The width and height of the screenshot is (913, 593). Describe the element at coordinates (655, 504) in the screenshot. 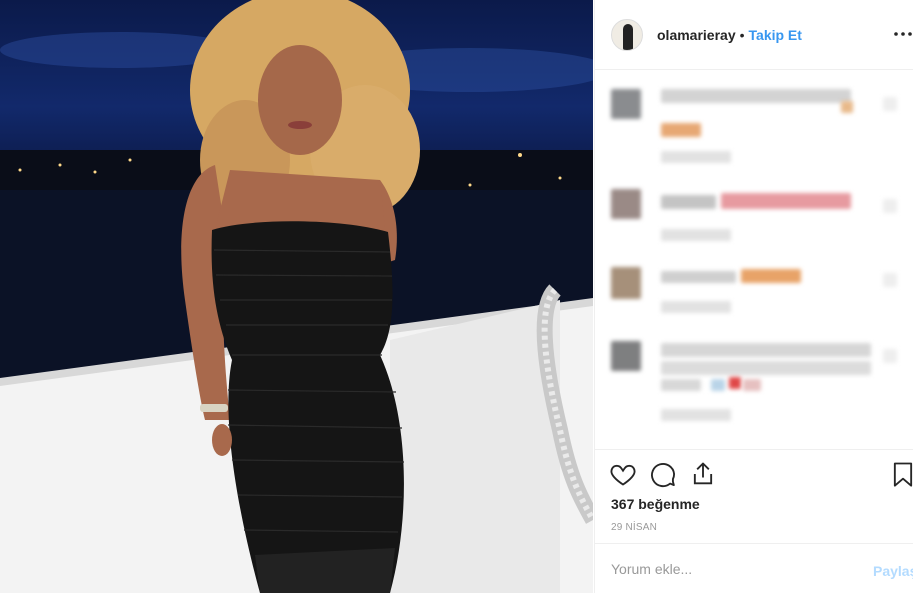

I see `likes-count: 367 beğenme` at that location.